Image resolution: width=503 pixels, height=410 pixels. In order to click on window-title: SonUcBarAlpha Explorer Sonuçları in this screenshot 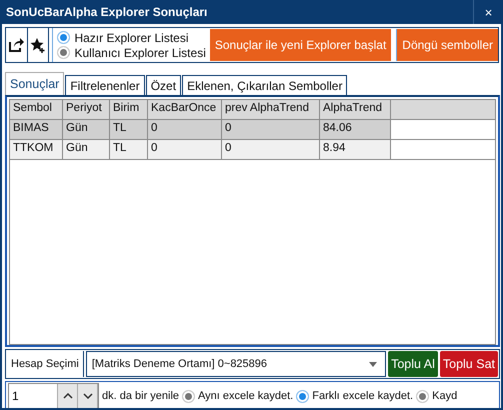, I will do `click(106, 12)`.